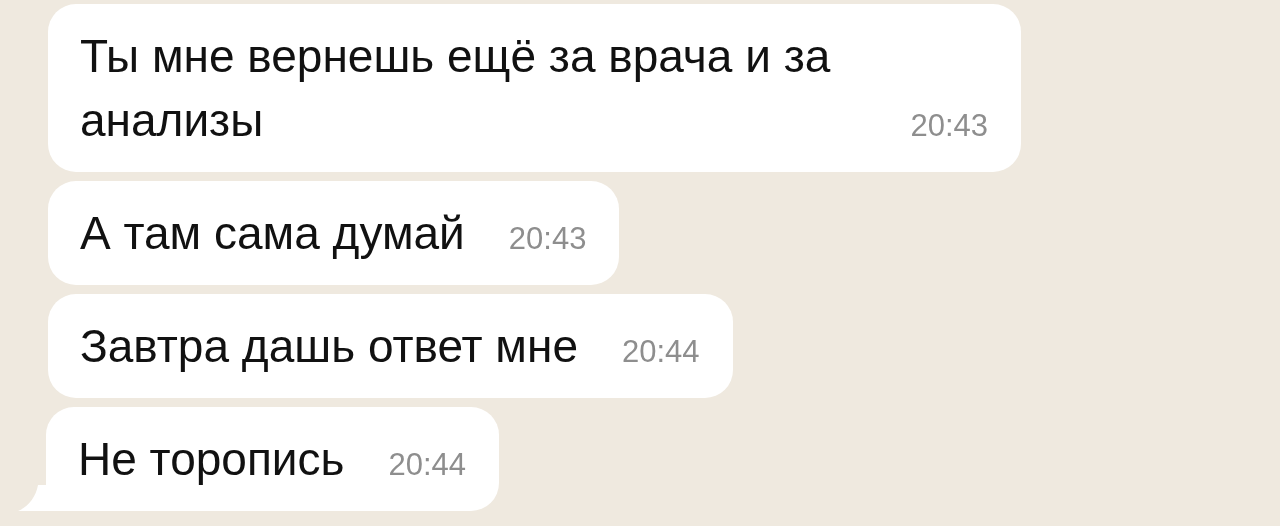 The width and height of the screenshot is (1280, 526). I want to click on message-text: Ты мне вернешь ещё за врача и за анализы, so click(455, 88).